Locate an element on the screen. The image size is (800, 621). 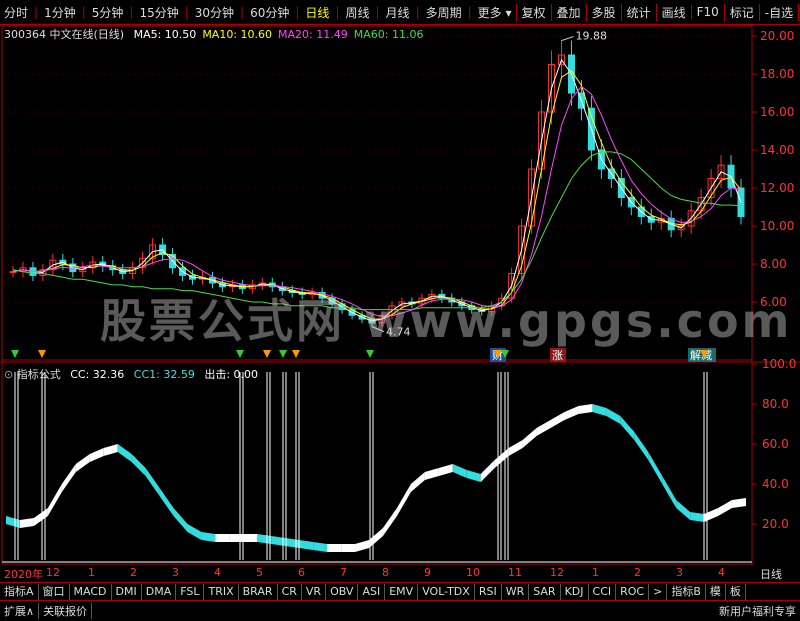
indicator-tab-0: 指标A is located at coordinates (19, 592).